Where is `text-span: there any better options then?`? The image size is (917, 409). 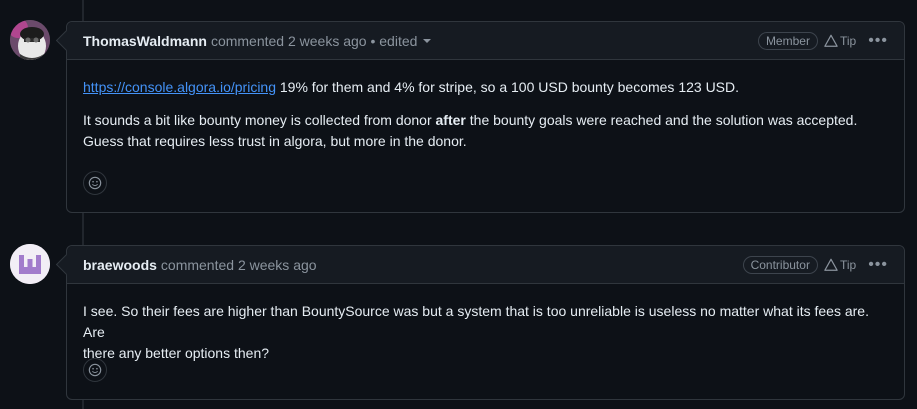 text-span: there any better options then? is located at coordinates (176, 353).